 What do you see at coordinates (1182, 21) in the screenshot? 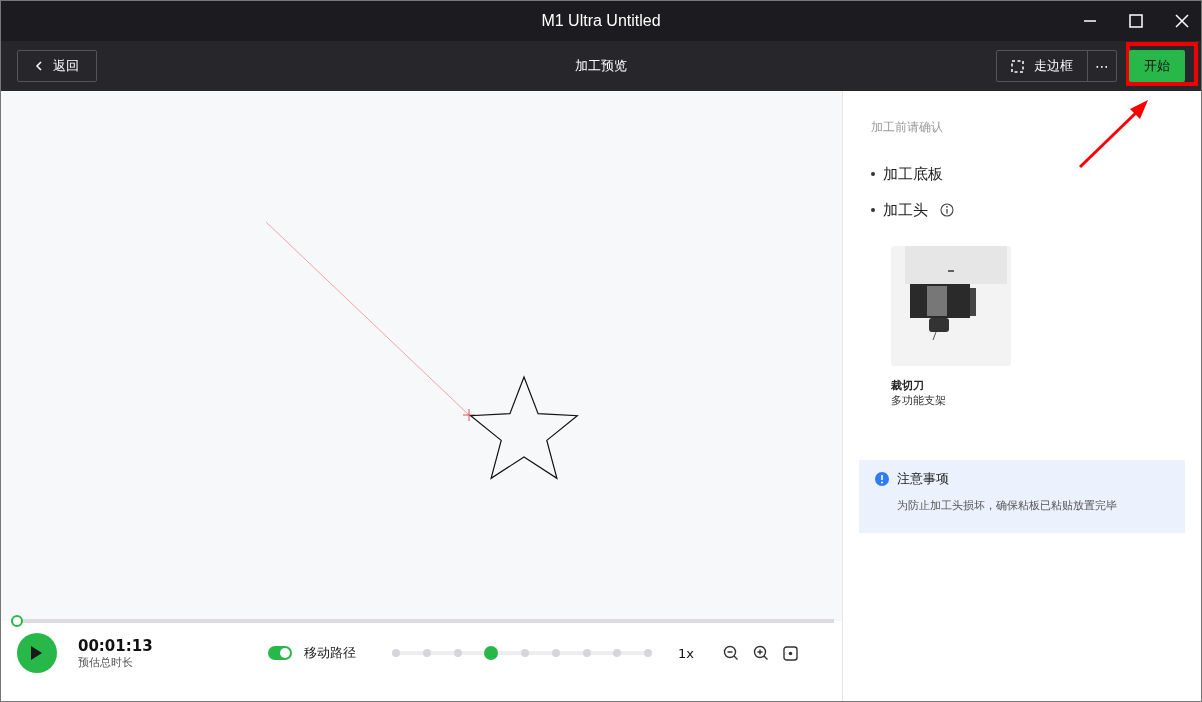
I see `close-icon` at bounding box center [1182, 21].